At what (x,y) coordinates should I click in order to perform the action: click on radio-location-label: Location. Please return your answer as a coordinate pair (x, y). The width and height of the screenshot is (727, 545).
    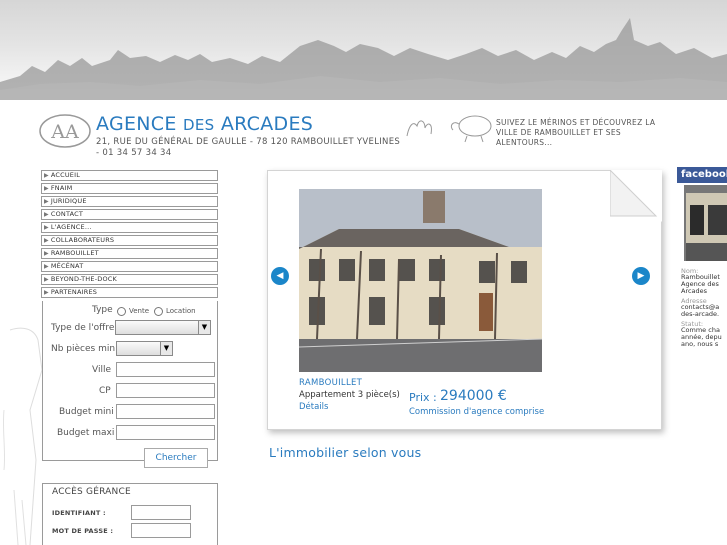
    Looking at the image, I should click on (181, 311).